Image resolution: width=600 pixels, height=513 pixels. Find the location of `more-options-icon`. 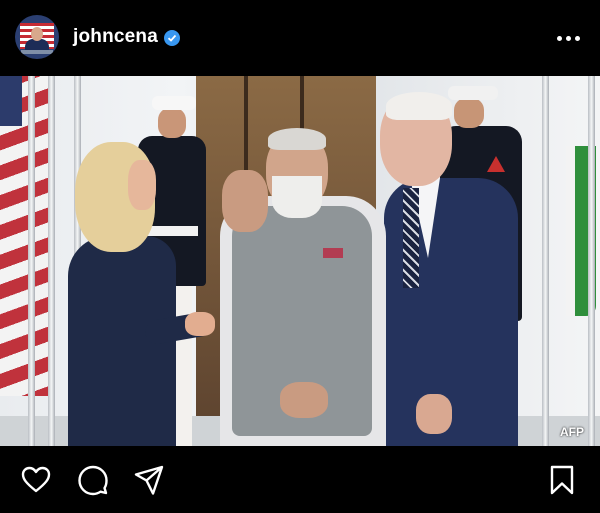

more-options-icon is located at coordinates (568, 38).